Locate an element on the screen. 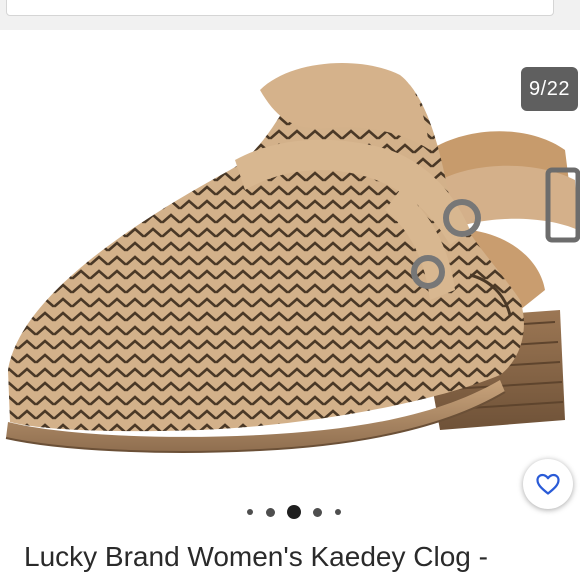 The height and width of the screenshot is (579, 580). listing-title: Lucky Brand Women's Kaedey Clog - is located at coordinates (256, 556).